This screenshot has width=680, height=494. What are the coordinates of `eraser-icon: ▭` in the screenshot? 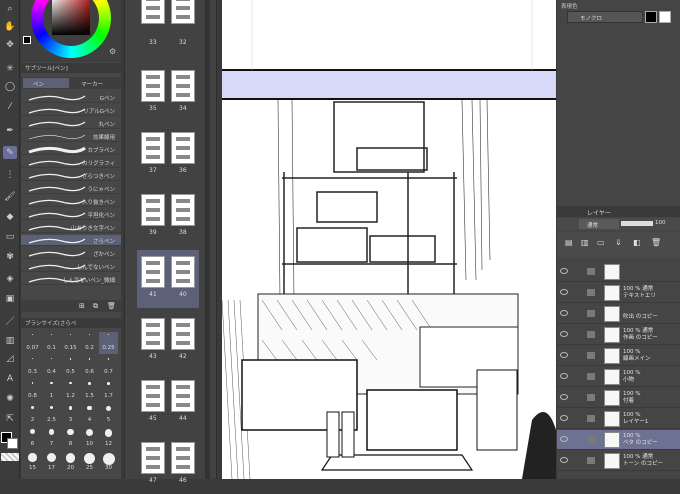 It's located at (10, 236).